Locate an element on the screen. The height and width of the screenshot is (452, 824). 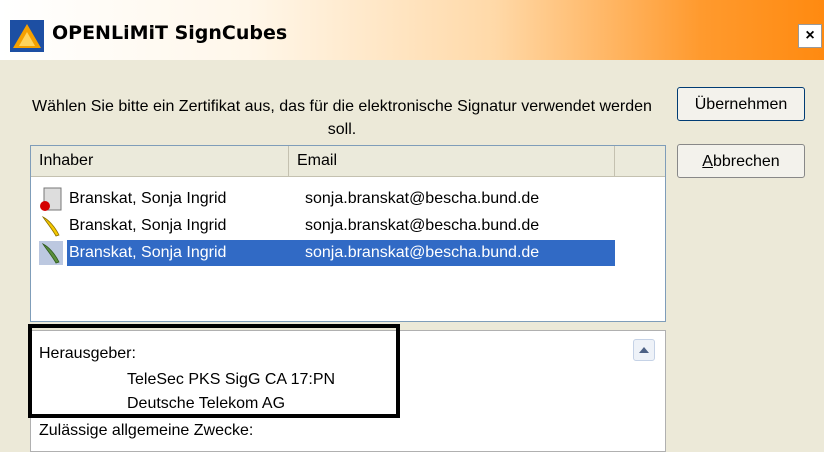
cancel-button: Abbrechen is located at coordinates (741, 161).